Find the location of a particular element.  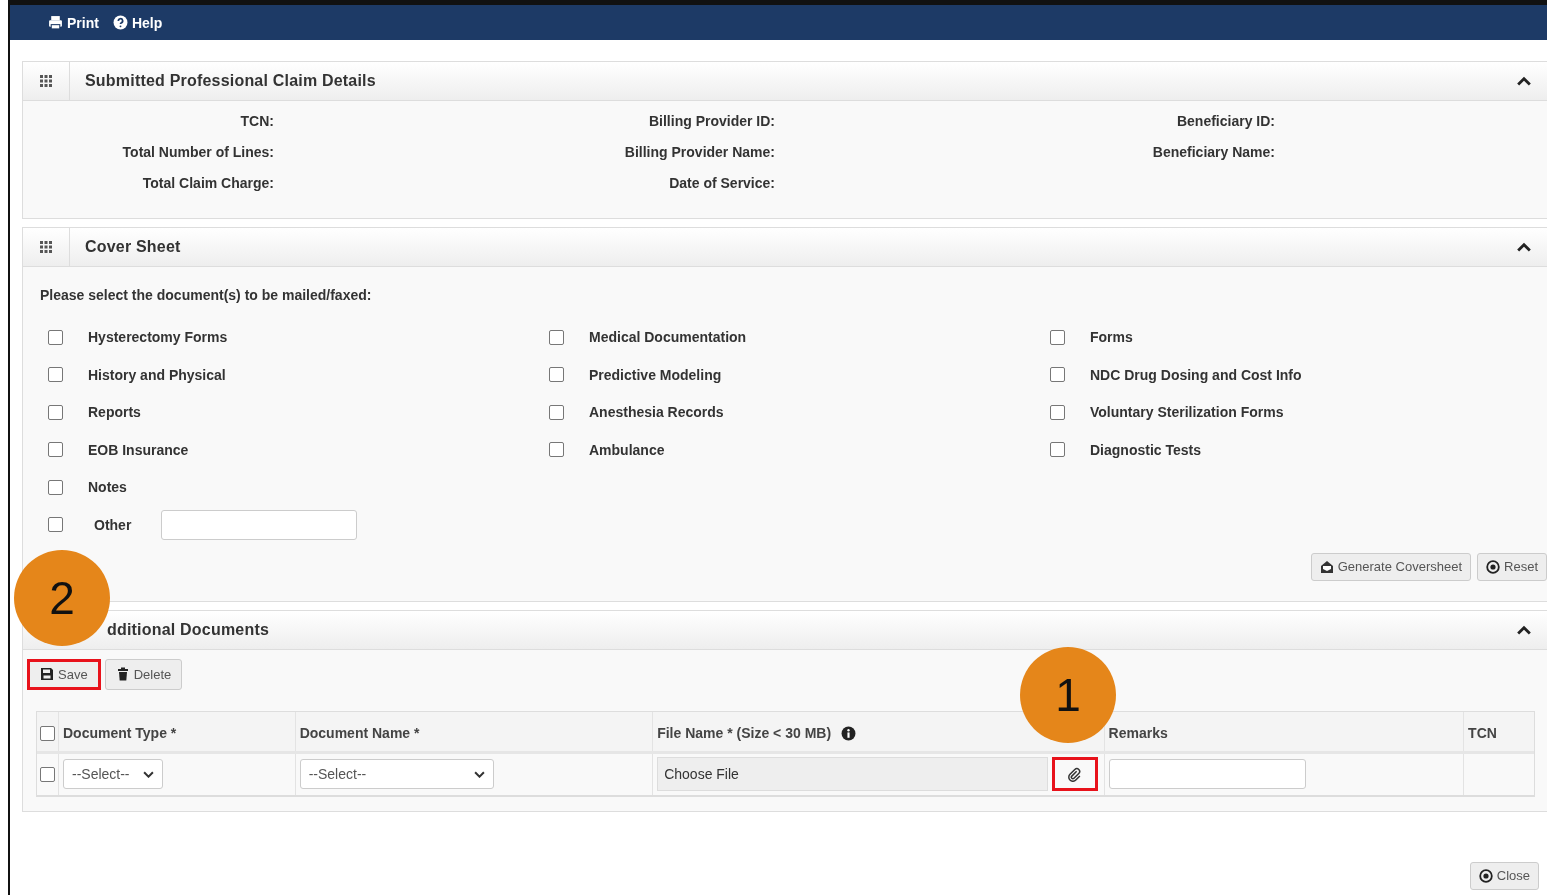

delete-button: Delete is located at coordinates (143, 674).